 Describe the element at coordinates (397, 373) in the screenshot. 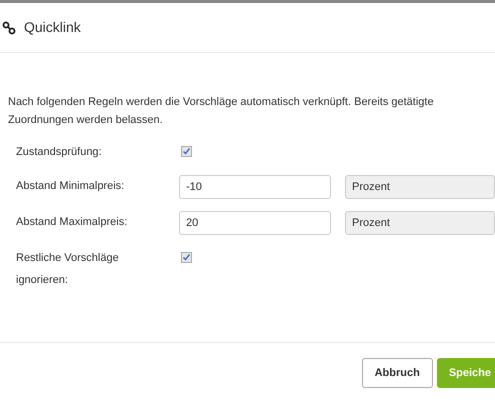

I see `cancel-button: Abbruch` at that location.